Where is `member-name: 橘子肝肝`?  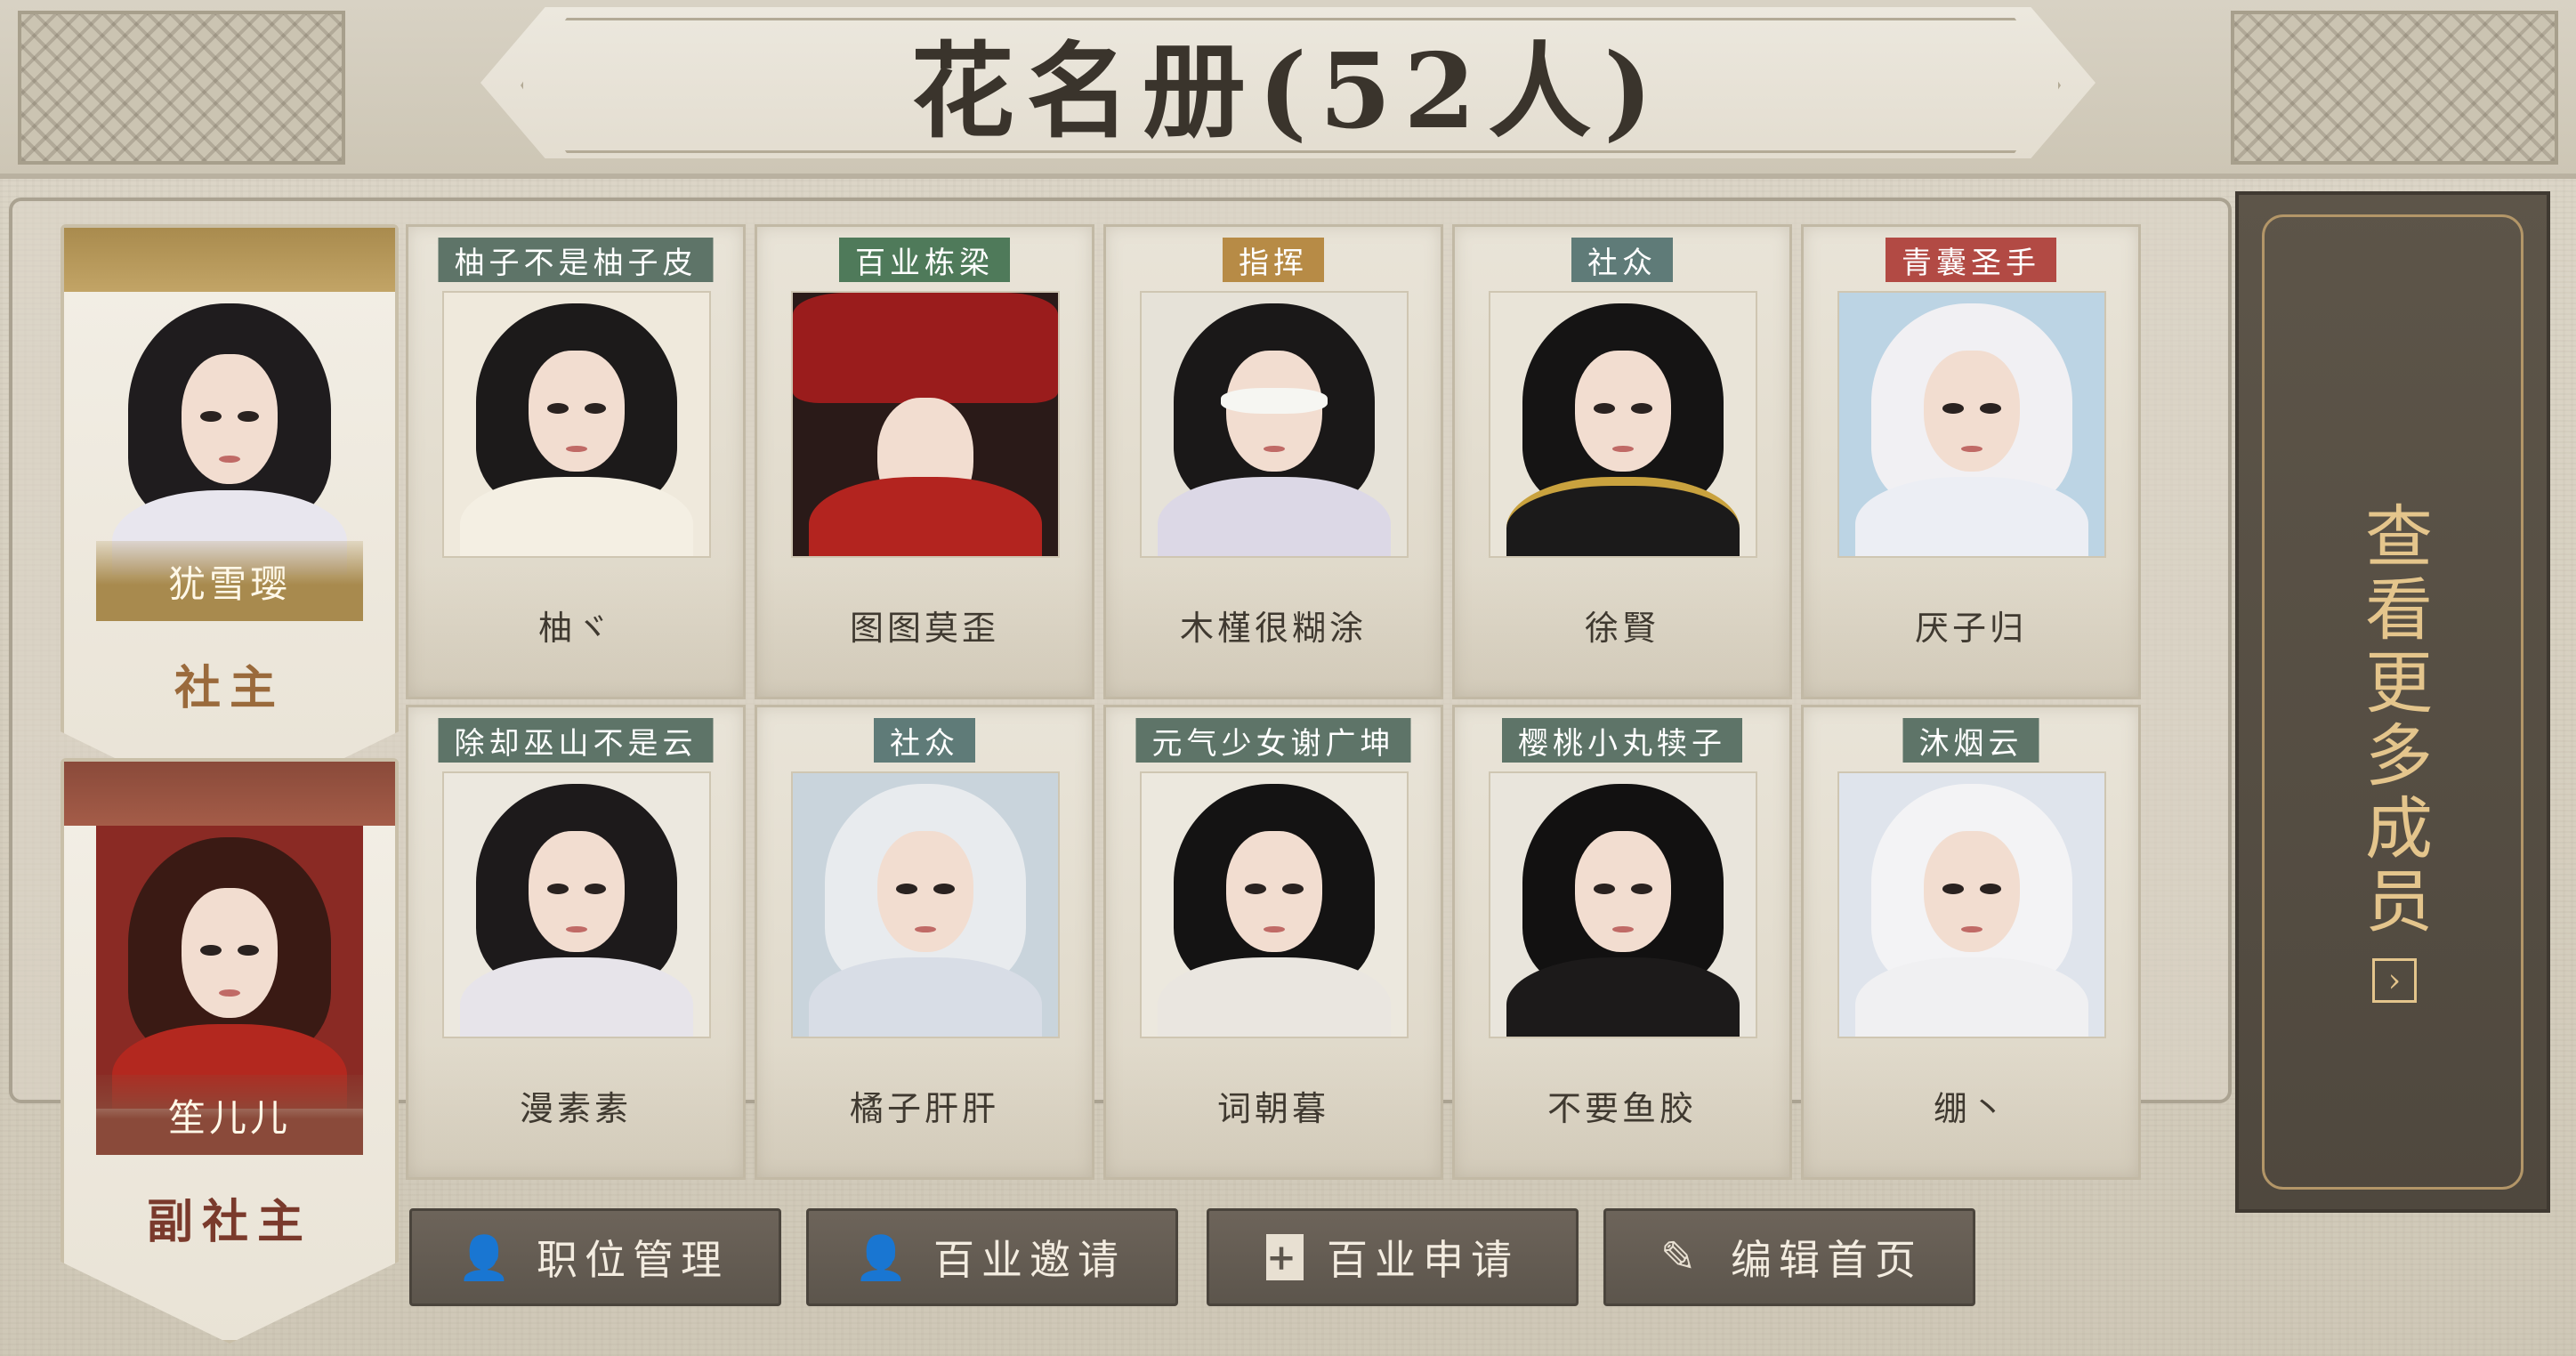 member-name: 橘子肝肝 is located at coordinates (924, 1108).